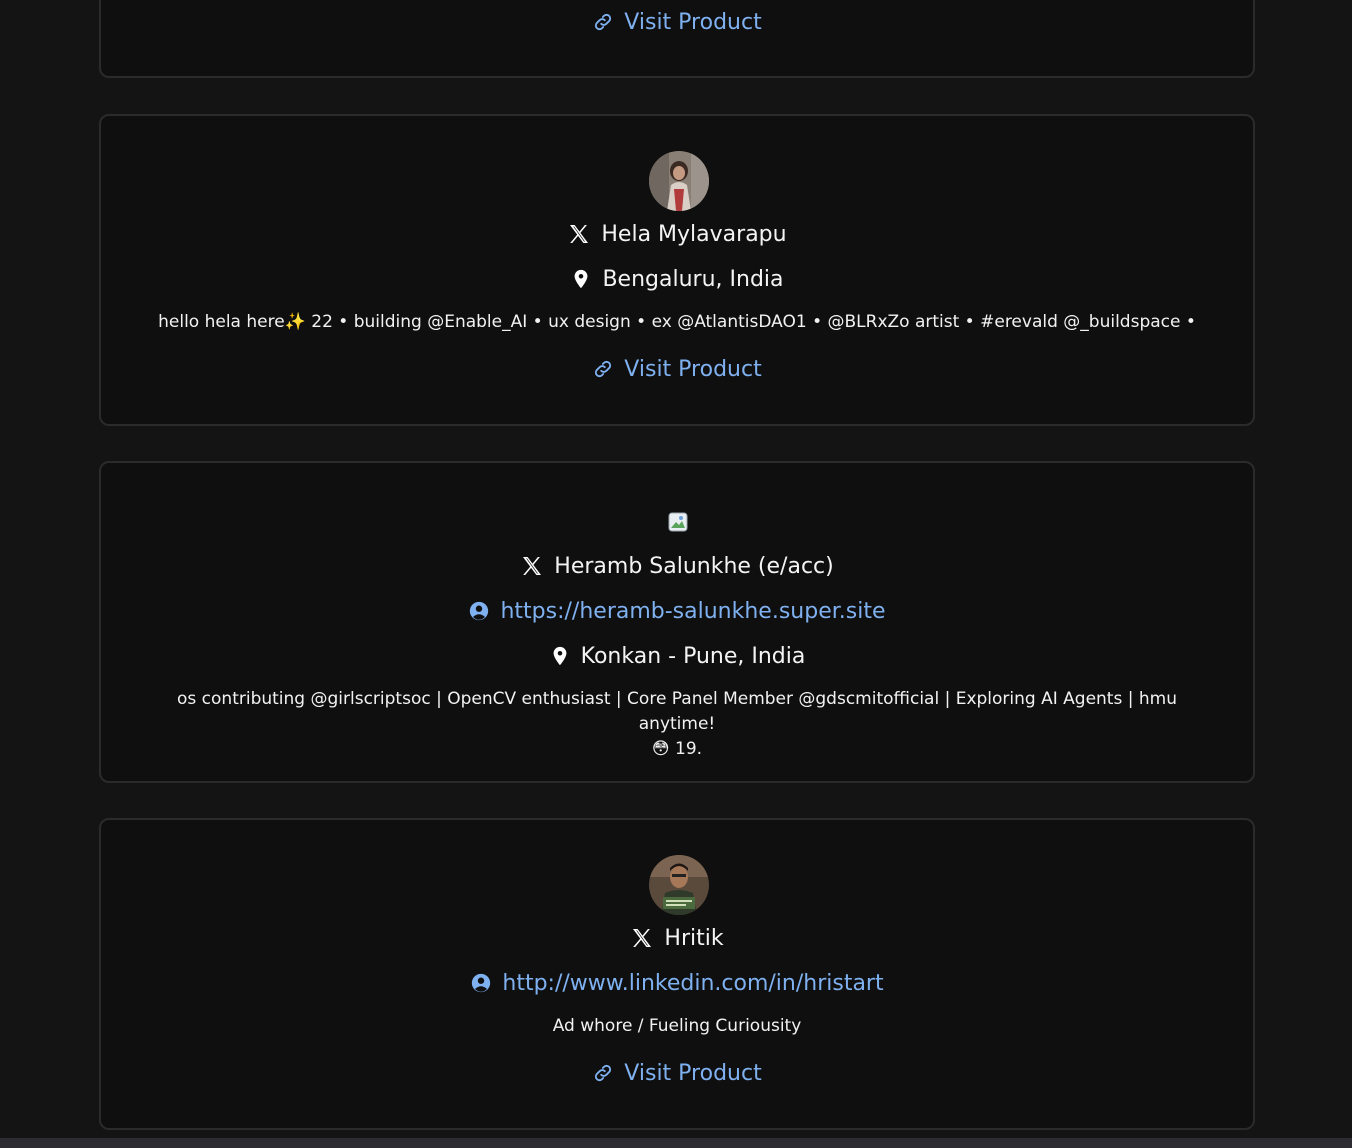 This screenshot has height=1148, width=1352. Describe the element at coordinates (693, 279) in the screenshot. I see `location-text: Bengaluru, India` at that location.